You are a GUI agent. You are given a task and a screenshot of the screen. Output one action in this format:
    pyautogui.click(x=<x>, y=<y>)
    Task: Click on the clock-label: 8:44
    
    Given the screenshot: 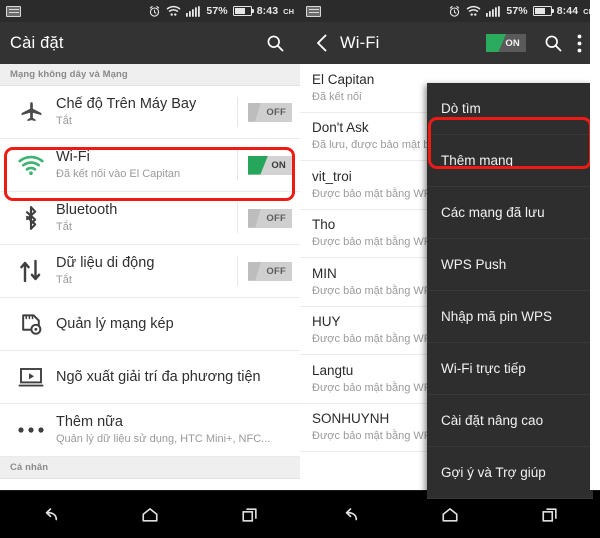 What is the action you would take?
    pyautogui.click(x=567, y=11)
    